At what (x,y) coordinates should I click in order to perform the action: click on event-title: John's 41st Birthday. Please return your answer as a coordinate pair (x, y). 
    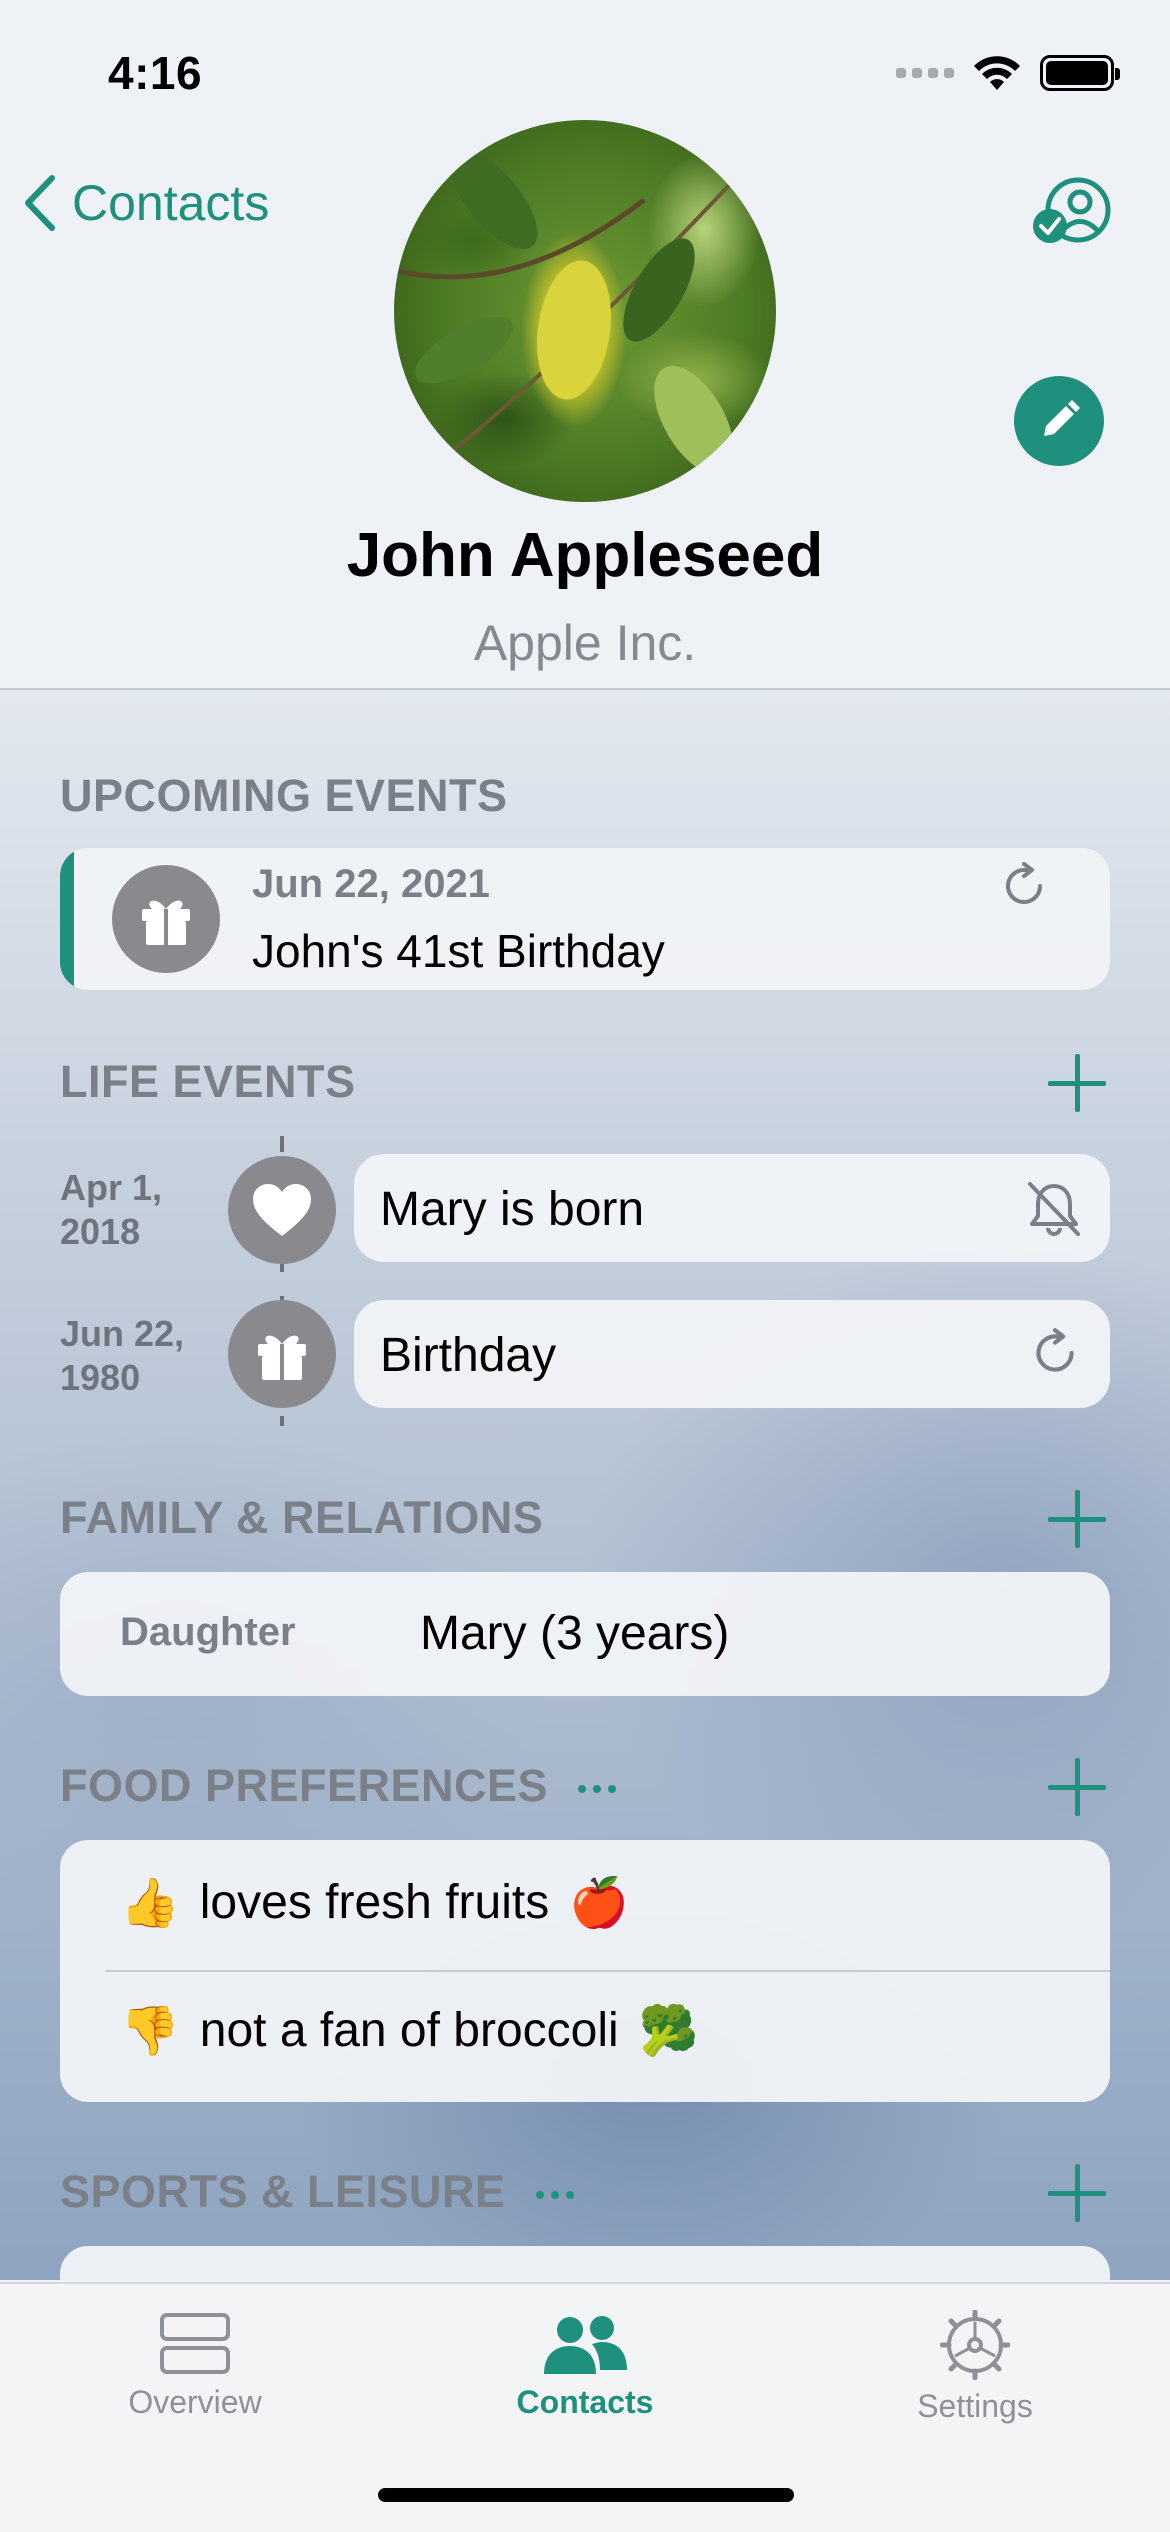
    Looking at the image, I should click on (458, 951).